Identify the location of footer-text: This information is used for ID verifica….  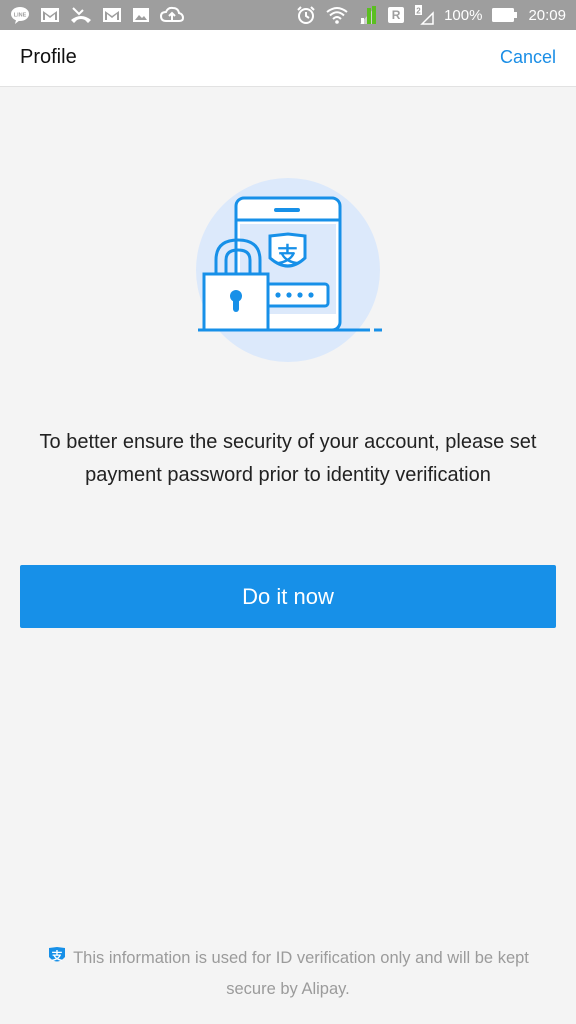
(301, 973).